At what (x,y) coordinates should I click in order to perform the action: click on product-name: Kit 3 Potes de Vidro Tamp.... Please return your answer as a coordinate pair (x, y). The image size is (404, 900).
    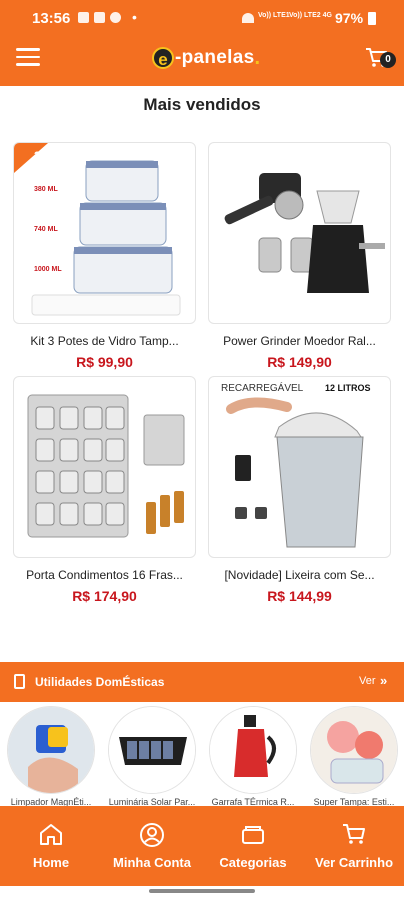
    Looking at the image, I should click on (104, 341).